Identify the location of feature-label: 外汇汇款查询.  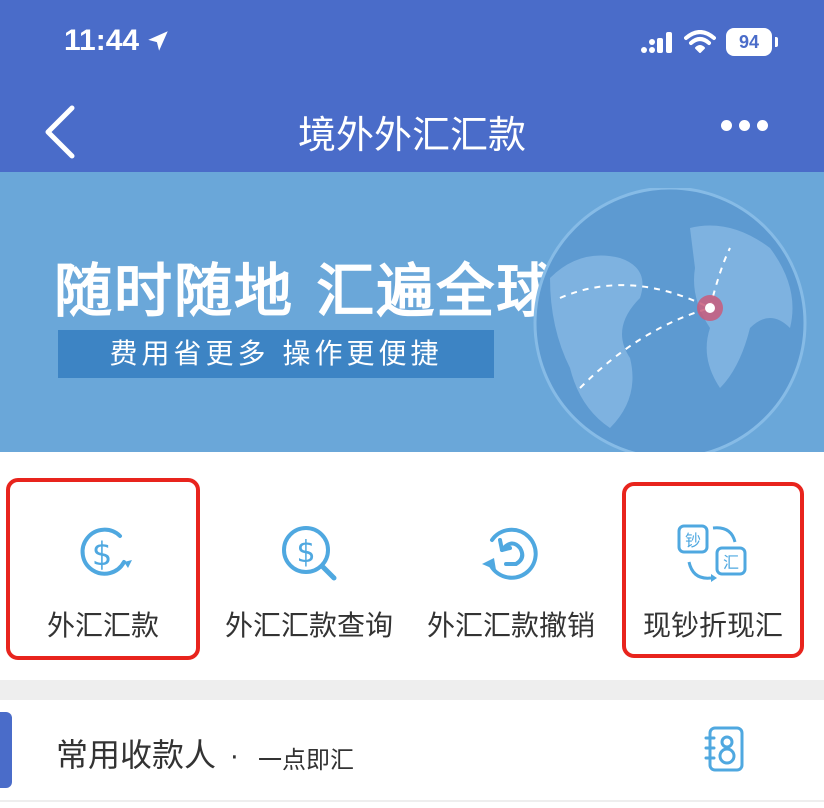
(308, 625).